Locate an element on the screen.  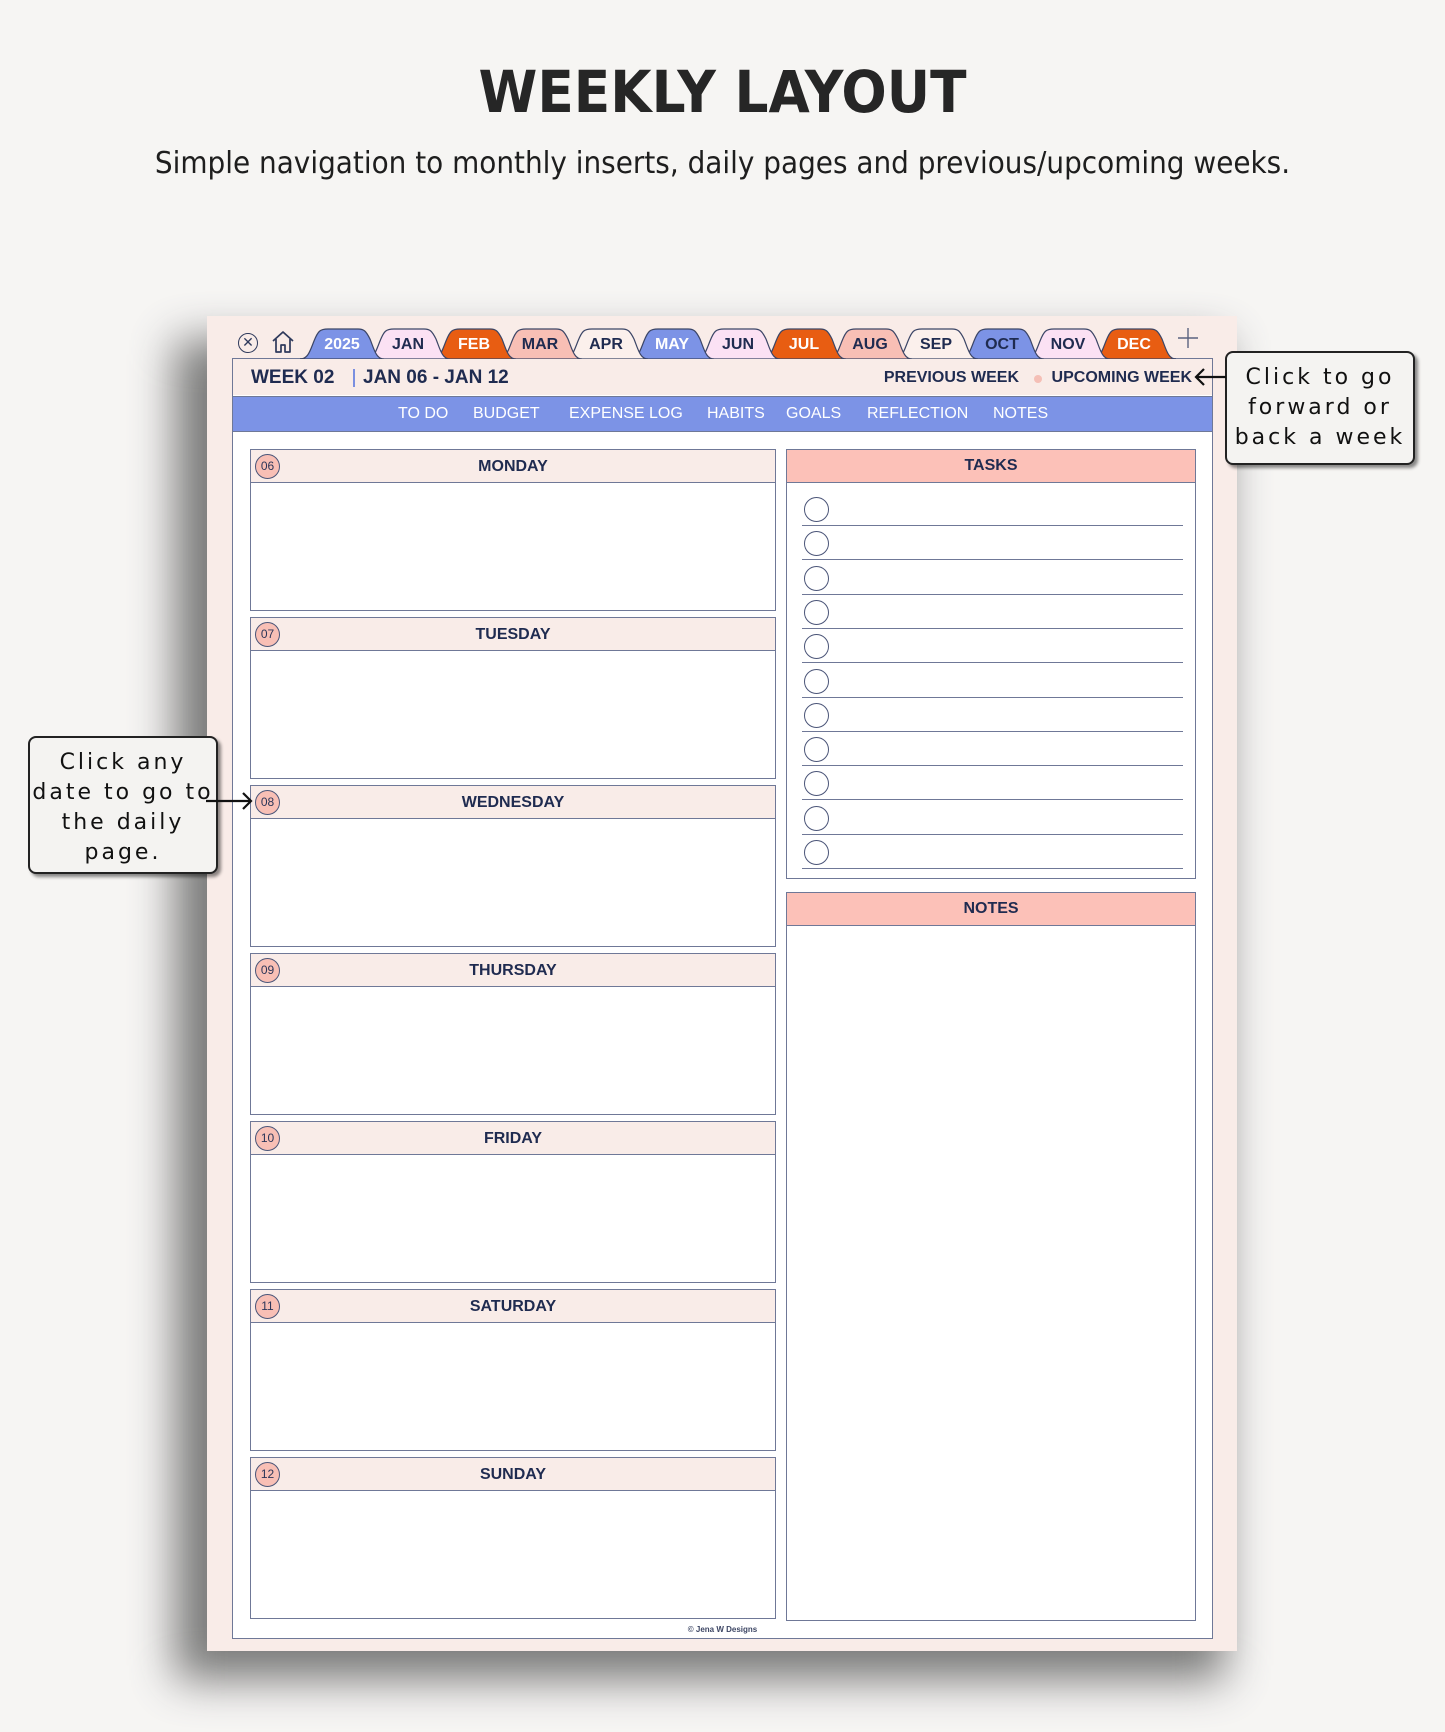
arrow-left-icon is located at coordinates (1210, 377).